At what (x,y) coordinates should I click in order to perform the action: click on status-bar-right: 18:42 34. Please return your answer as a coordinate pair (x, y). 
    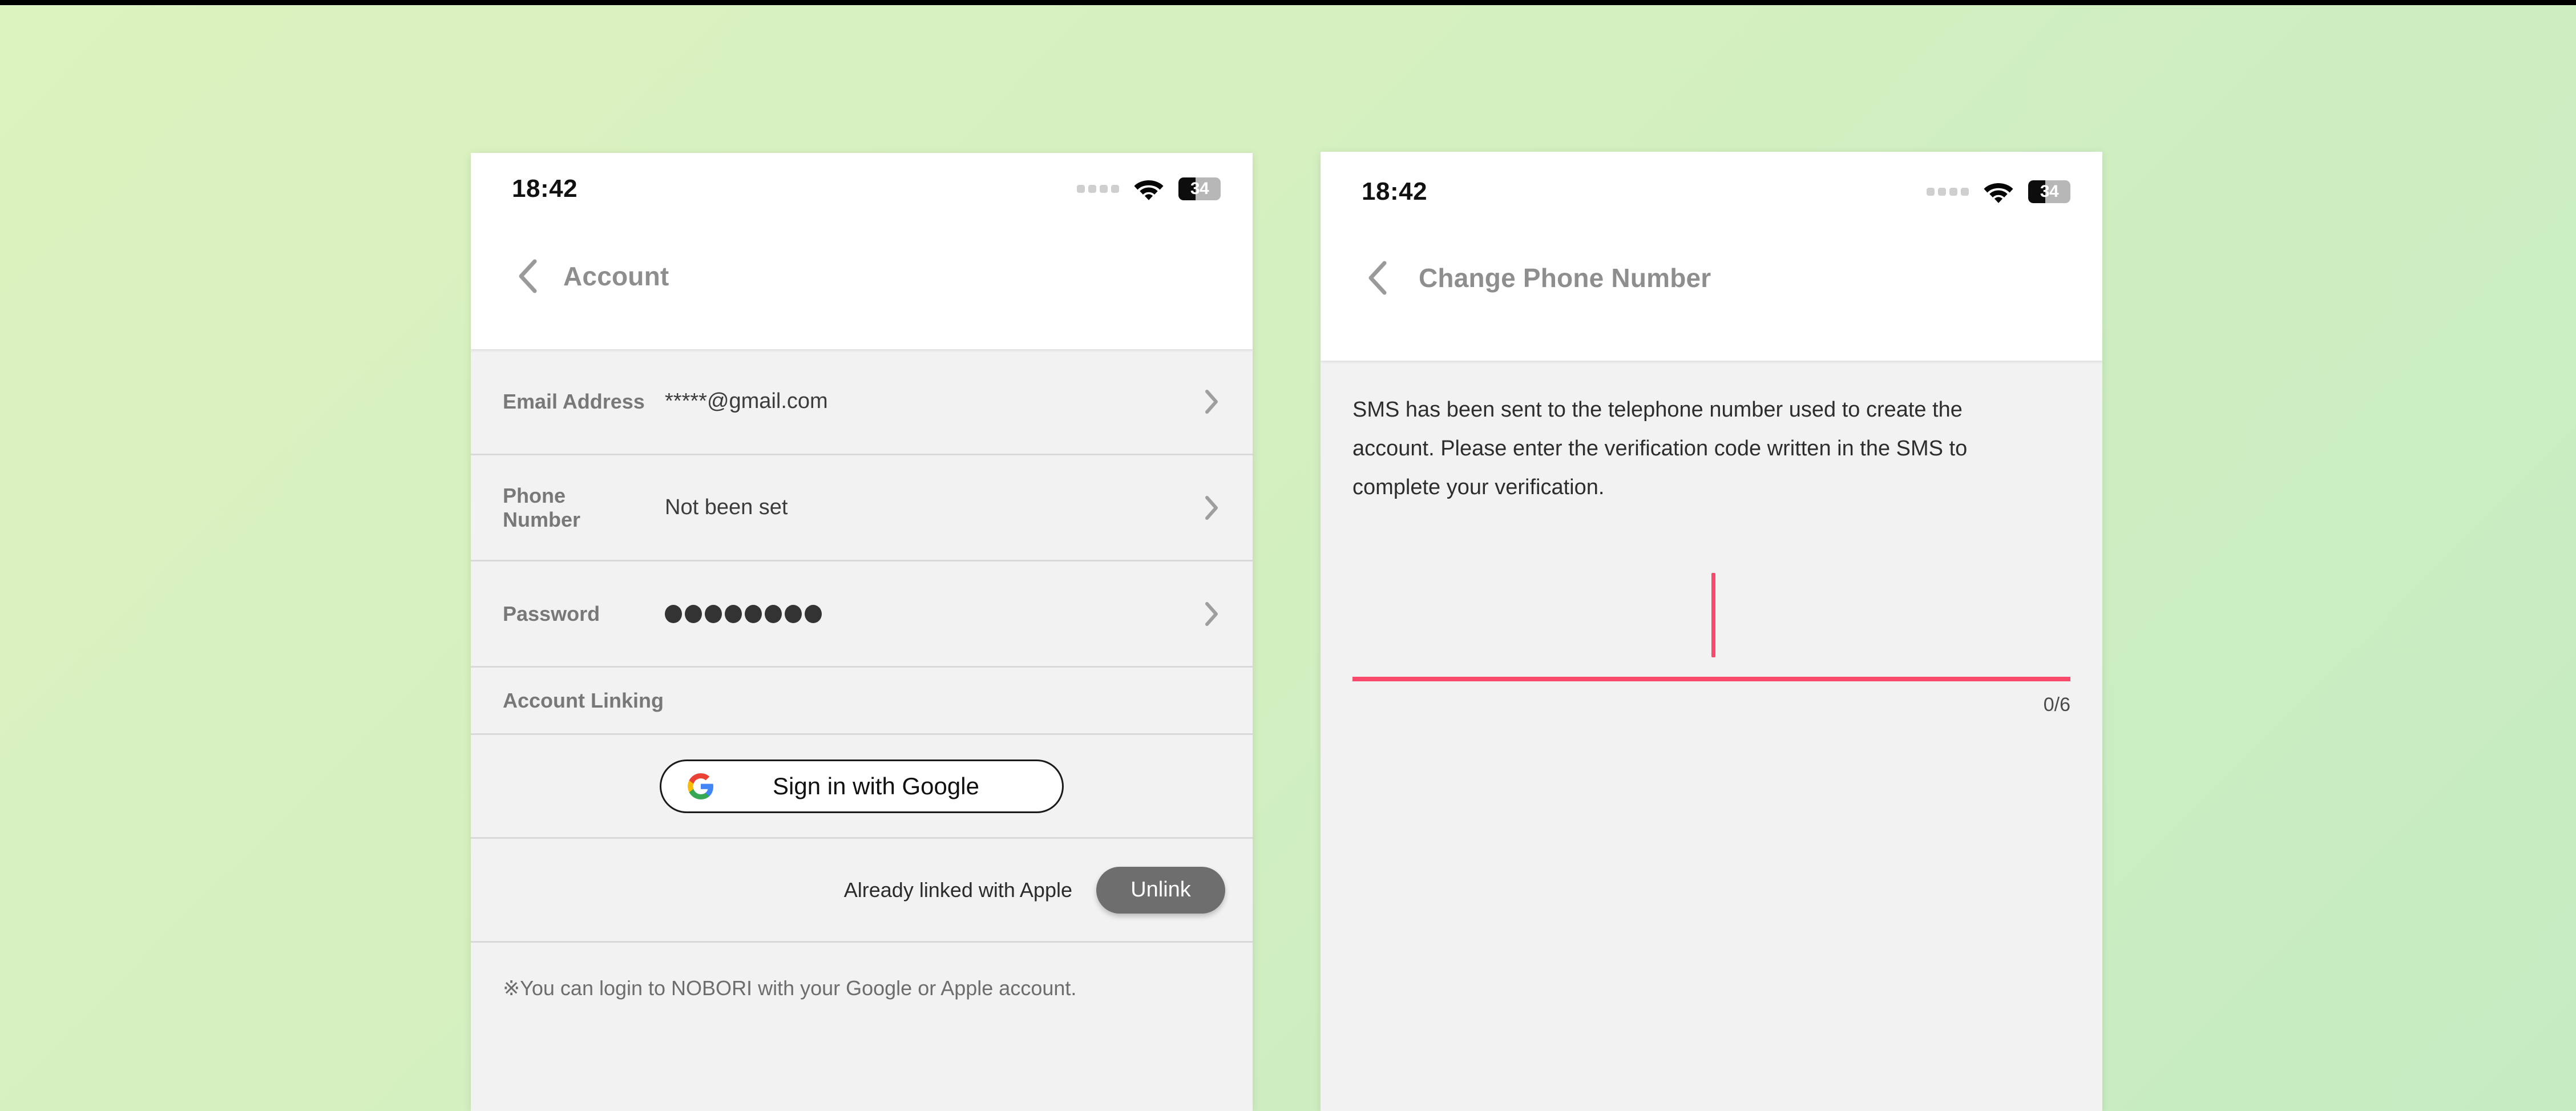
    Looking at the image, I should click on (1711, 188).